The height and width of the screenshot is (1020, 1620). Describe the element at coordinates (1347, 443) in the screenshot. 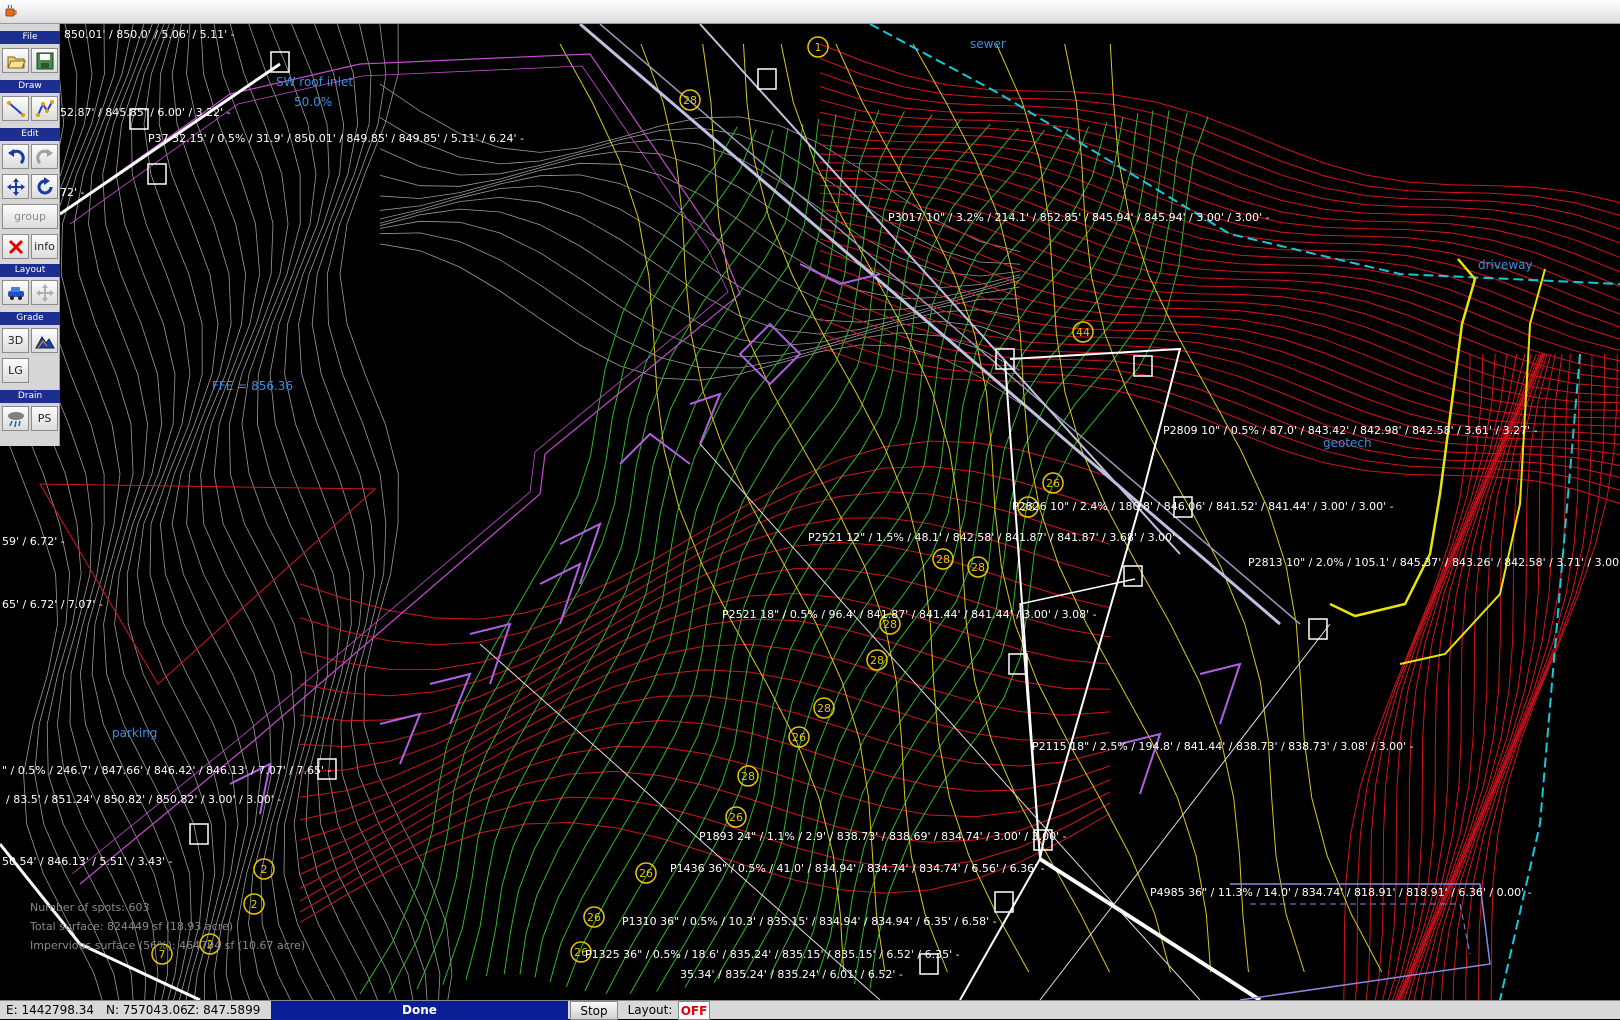

I see `canvas-label: geotech` at that location.